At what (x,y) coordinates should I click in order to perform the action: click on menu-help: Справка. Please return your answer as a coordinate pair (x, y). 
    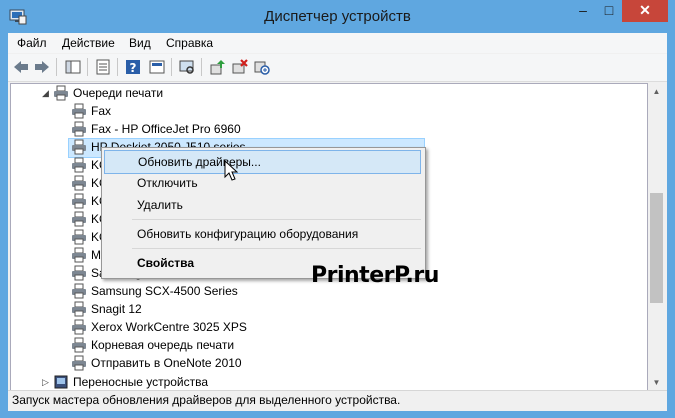
    Looking at the image, I should click on (189, 43).